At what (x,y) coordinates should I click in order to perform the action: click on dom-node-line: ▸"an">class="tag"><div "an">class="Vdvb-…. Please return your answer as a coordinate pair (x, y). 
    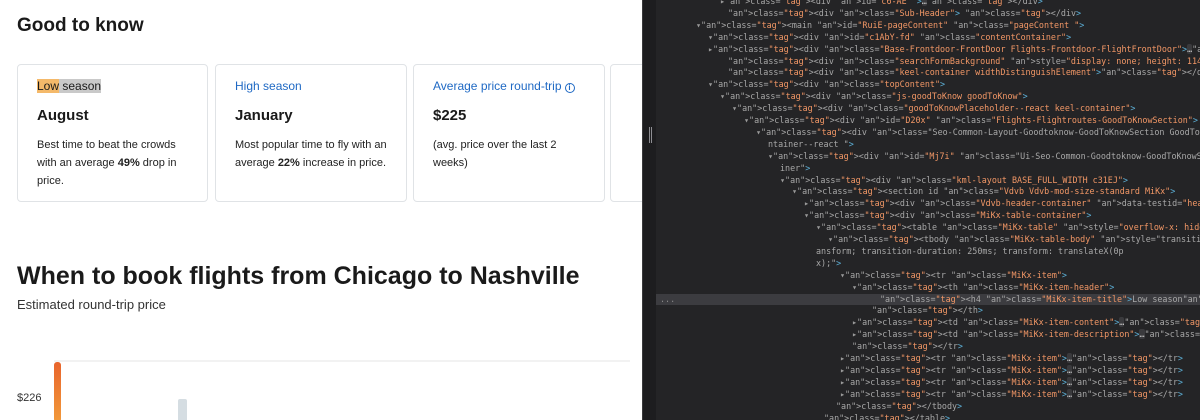
    Looking at the image, I should click on (928, 203).